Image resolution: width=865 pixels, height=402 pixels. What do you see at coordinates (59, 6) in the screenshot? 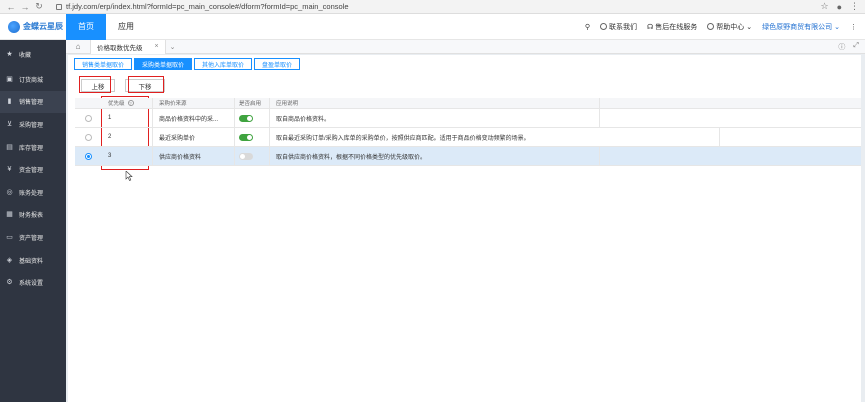
I see `lock-icon` at bounding box center [59, 6].